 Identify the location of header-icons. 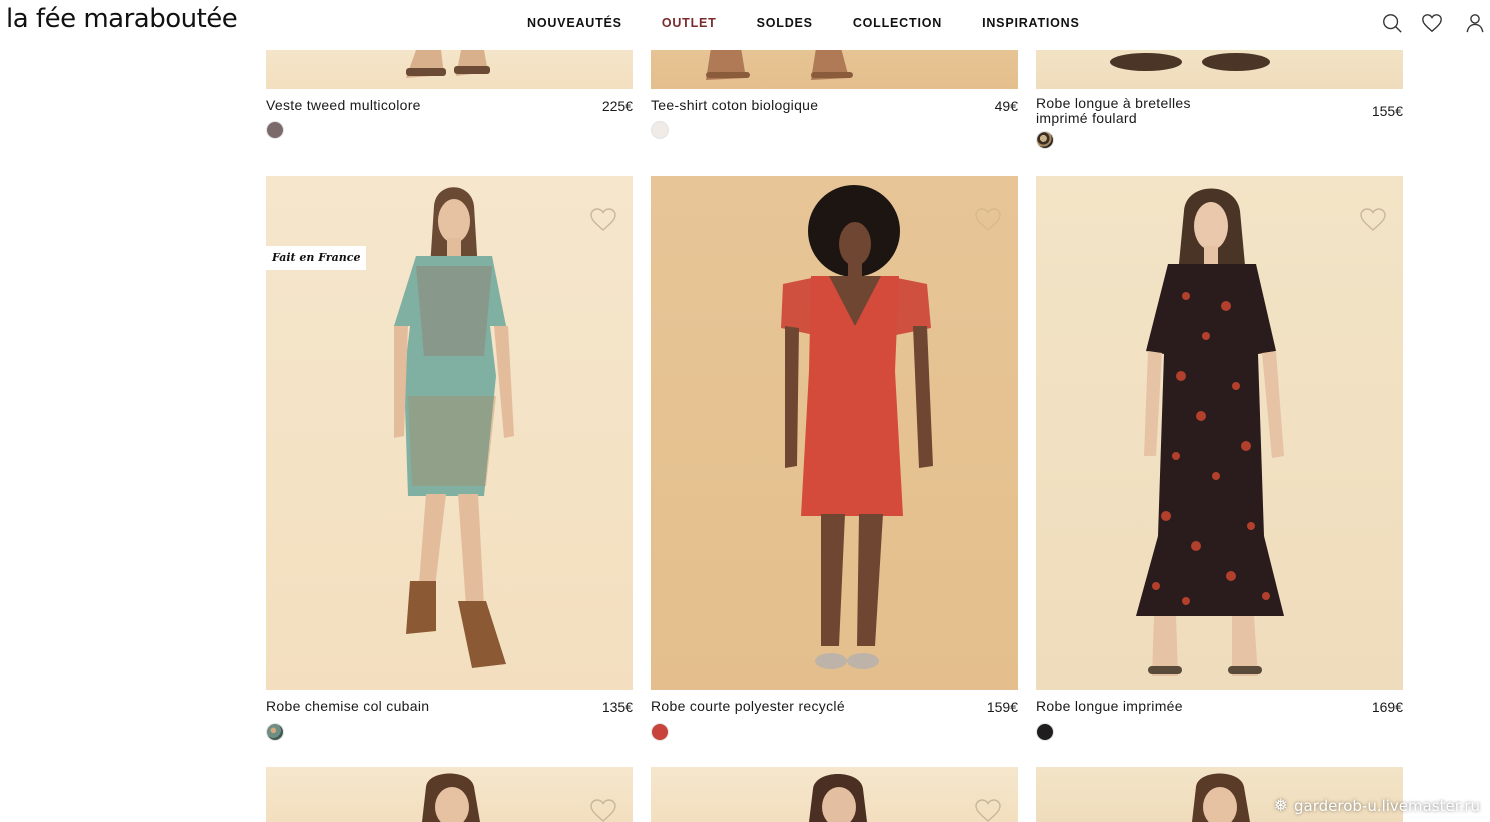
(1435, 23).